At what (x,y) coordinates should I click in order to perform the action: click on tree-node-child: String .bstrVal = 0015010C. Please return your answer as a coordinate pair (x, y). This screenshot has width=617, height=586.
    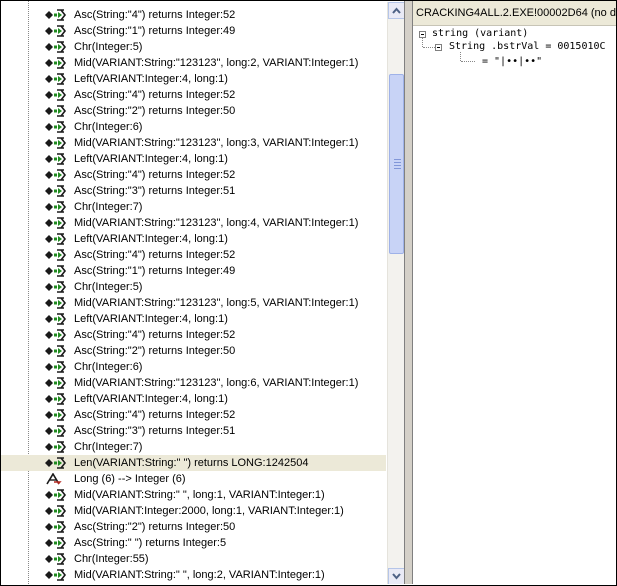
    Looking at the image, I should click on (527, 46).